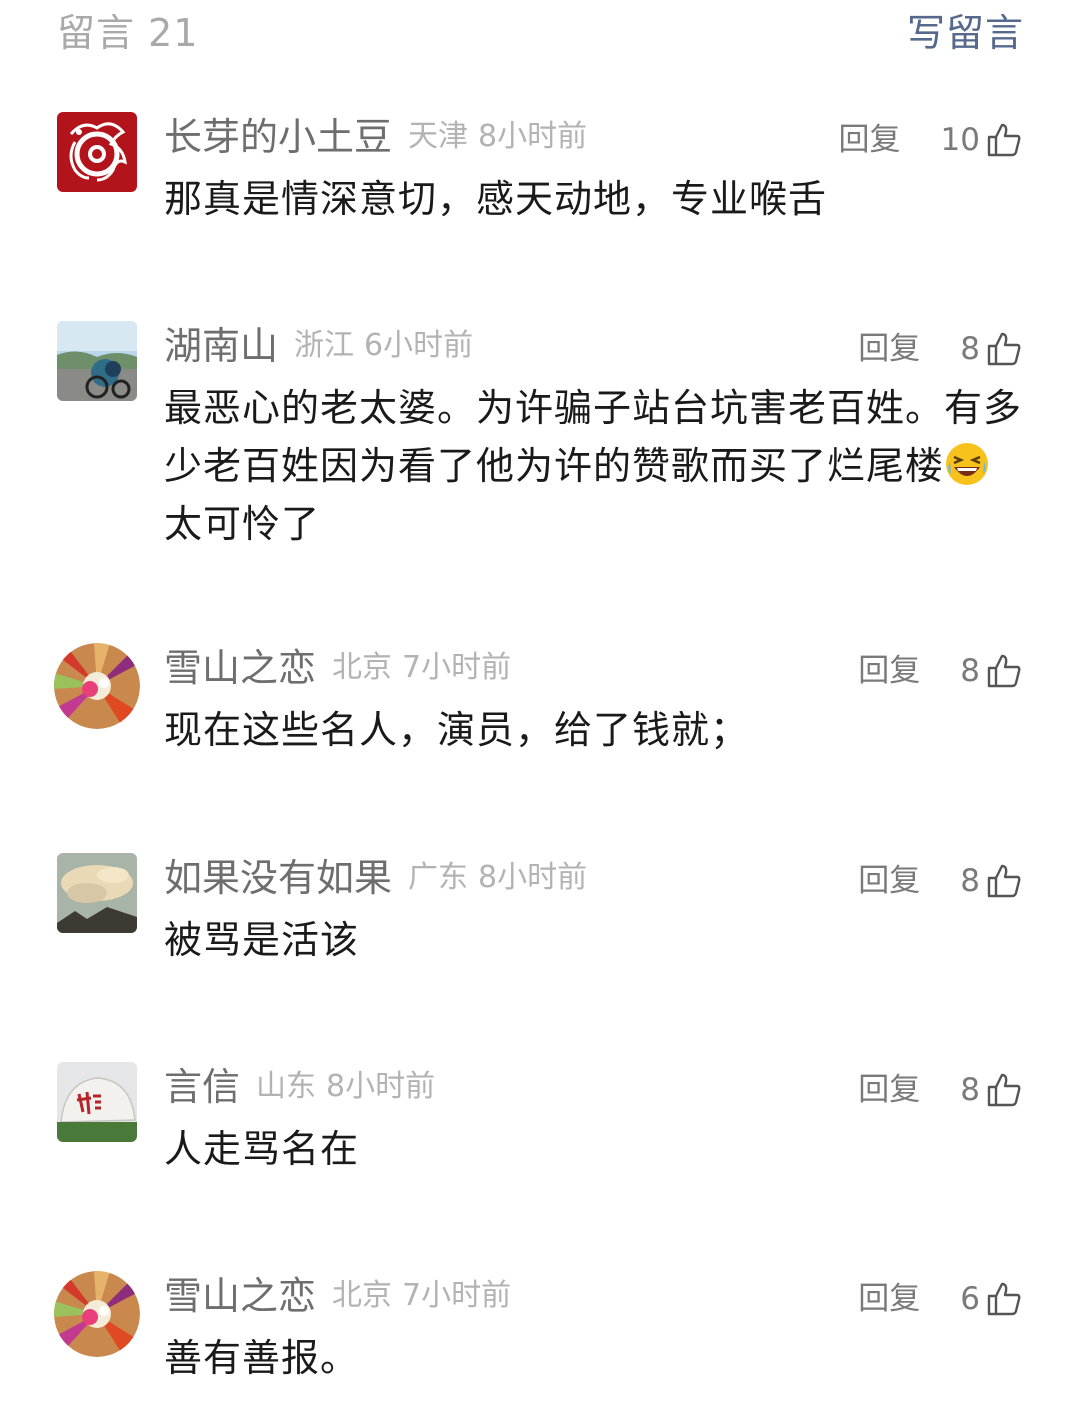  What do you see at coordinates (286, 1086) in the screenshot?
I see `location: 山东` at bounding box center [286, 1086].